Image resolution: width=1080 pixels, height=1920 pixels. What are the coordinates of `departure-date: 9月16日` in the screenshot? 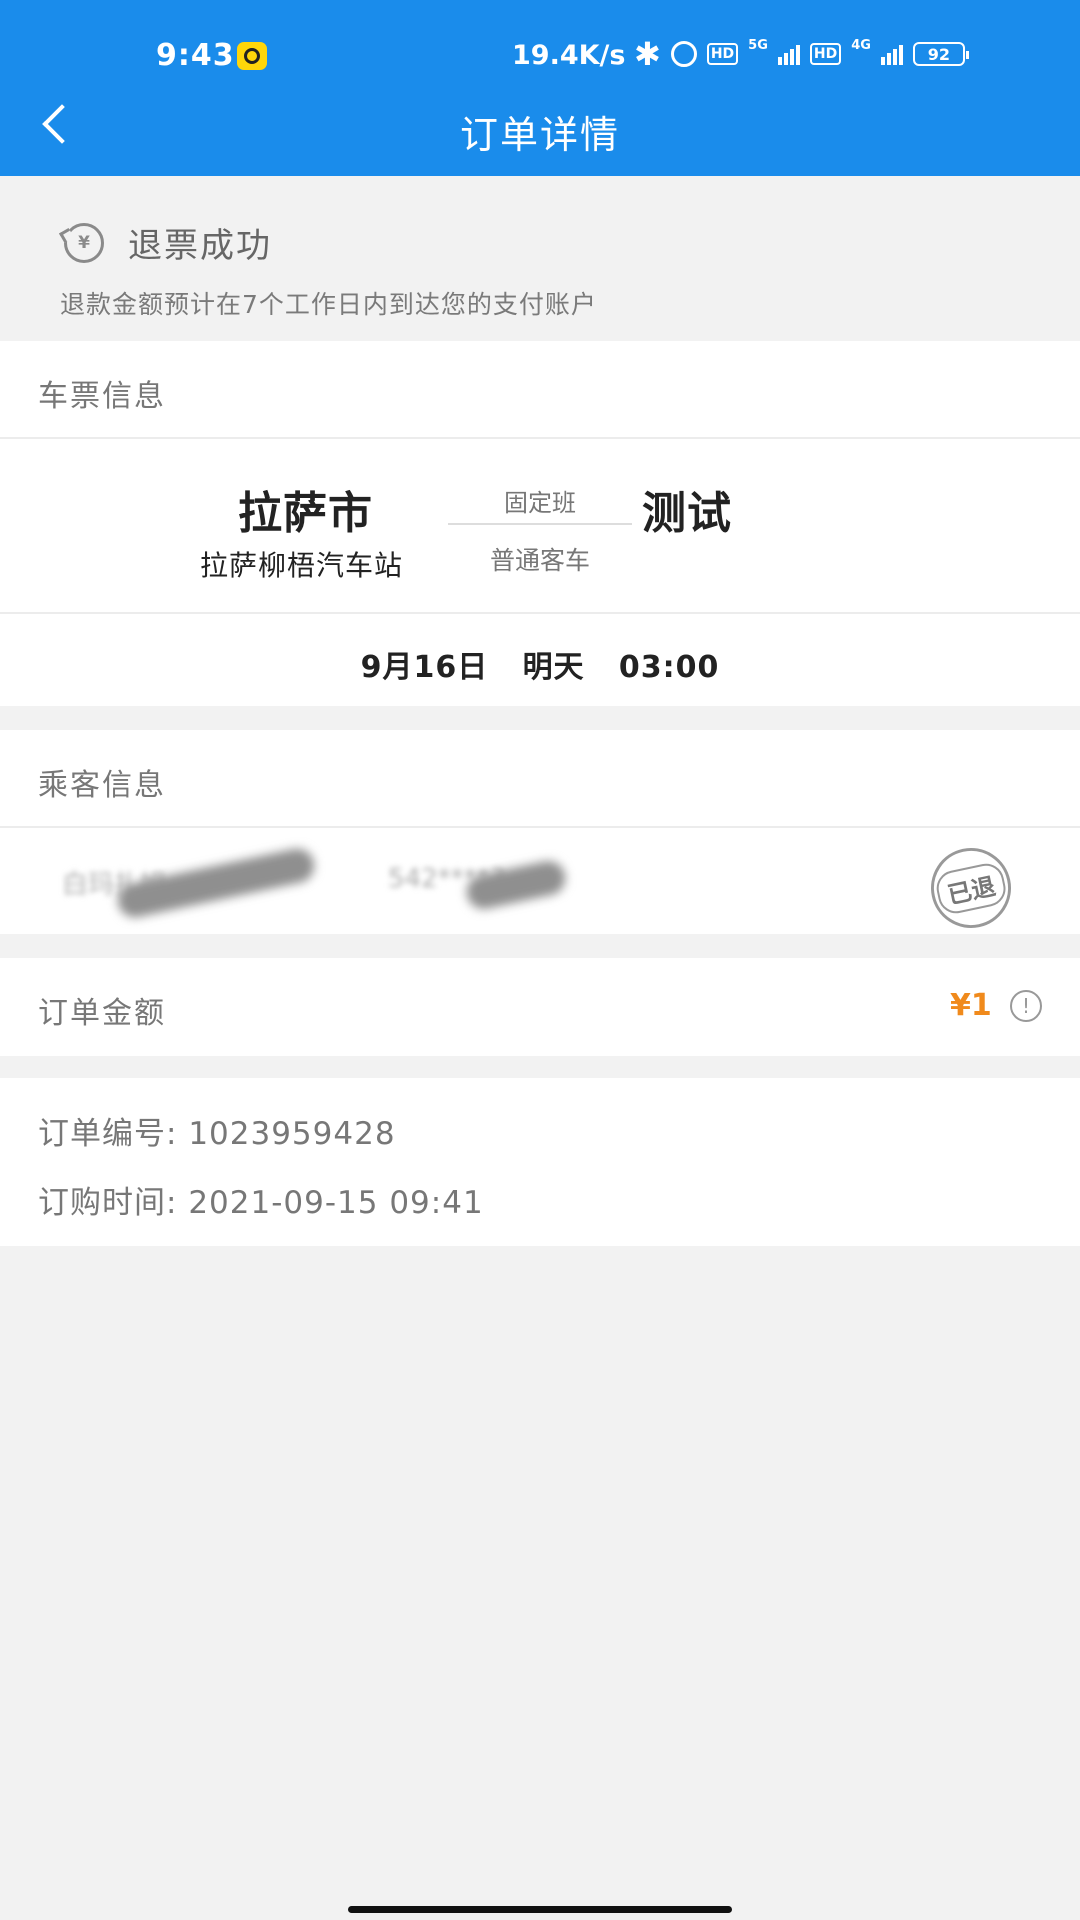 It's located at (424, 667).